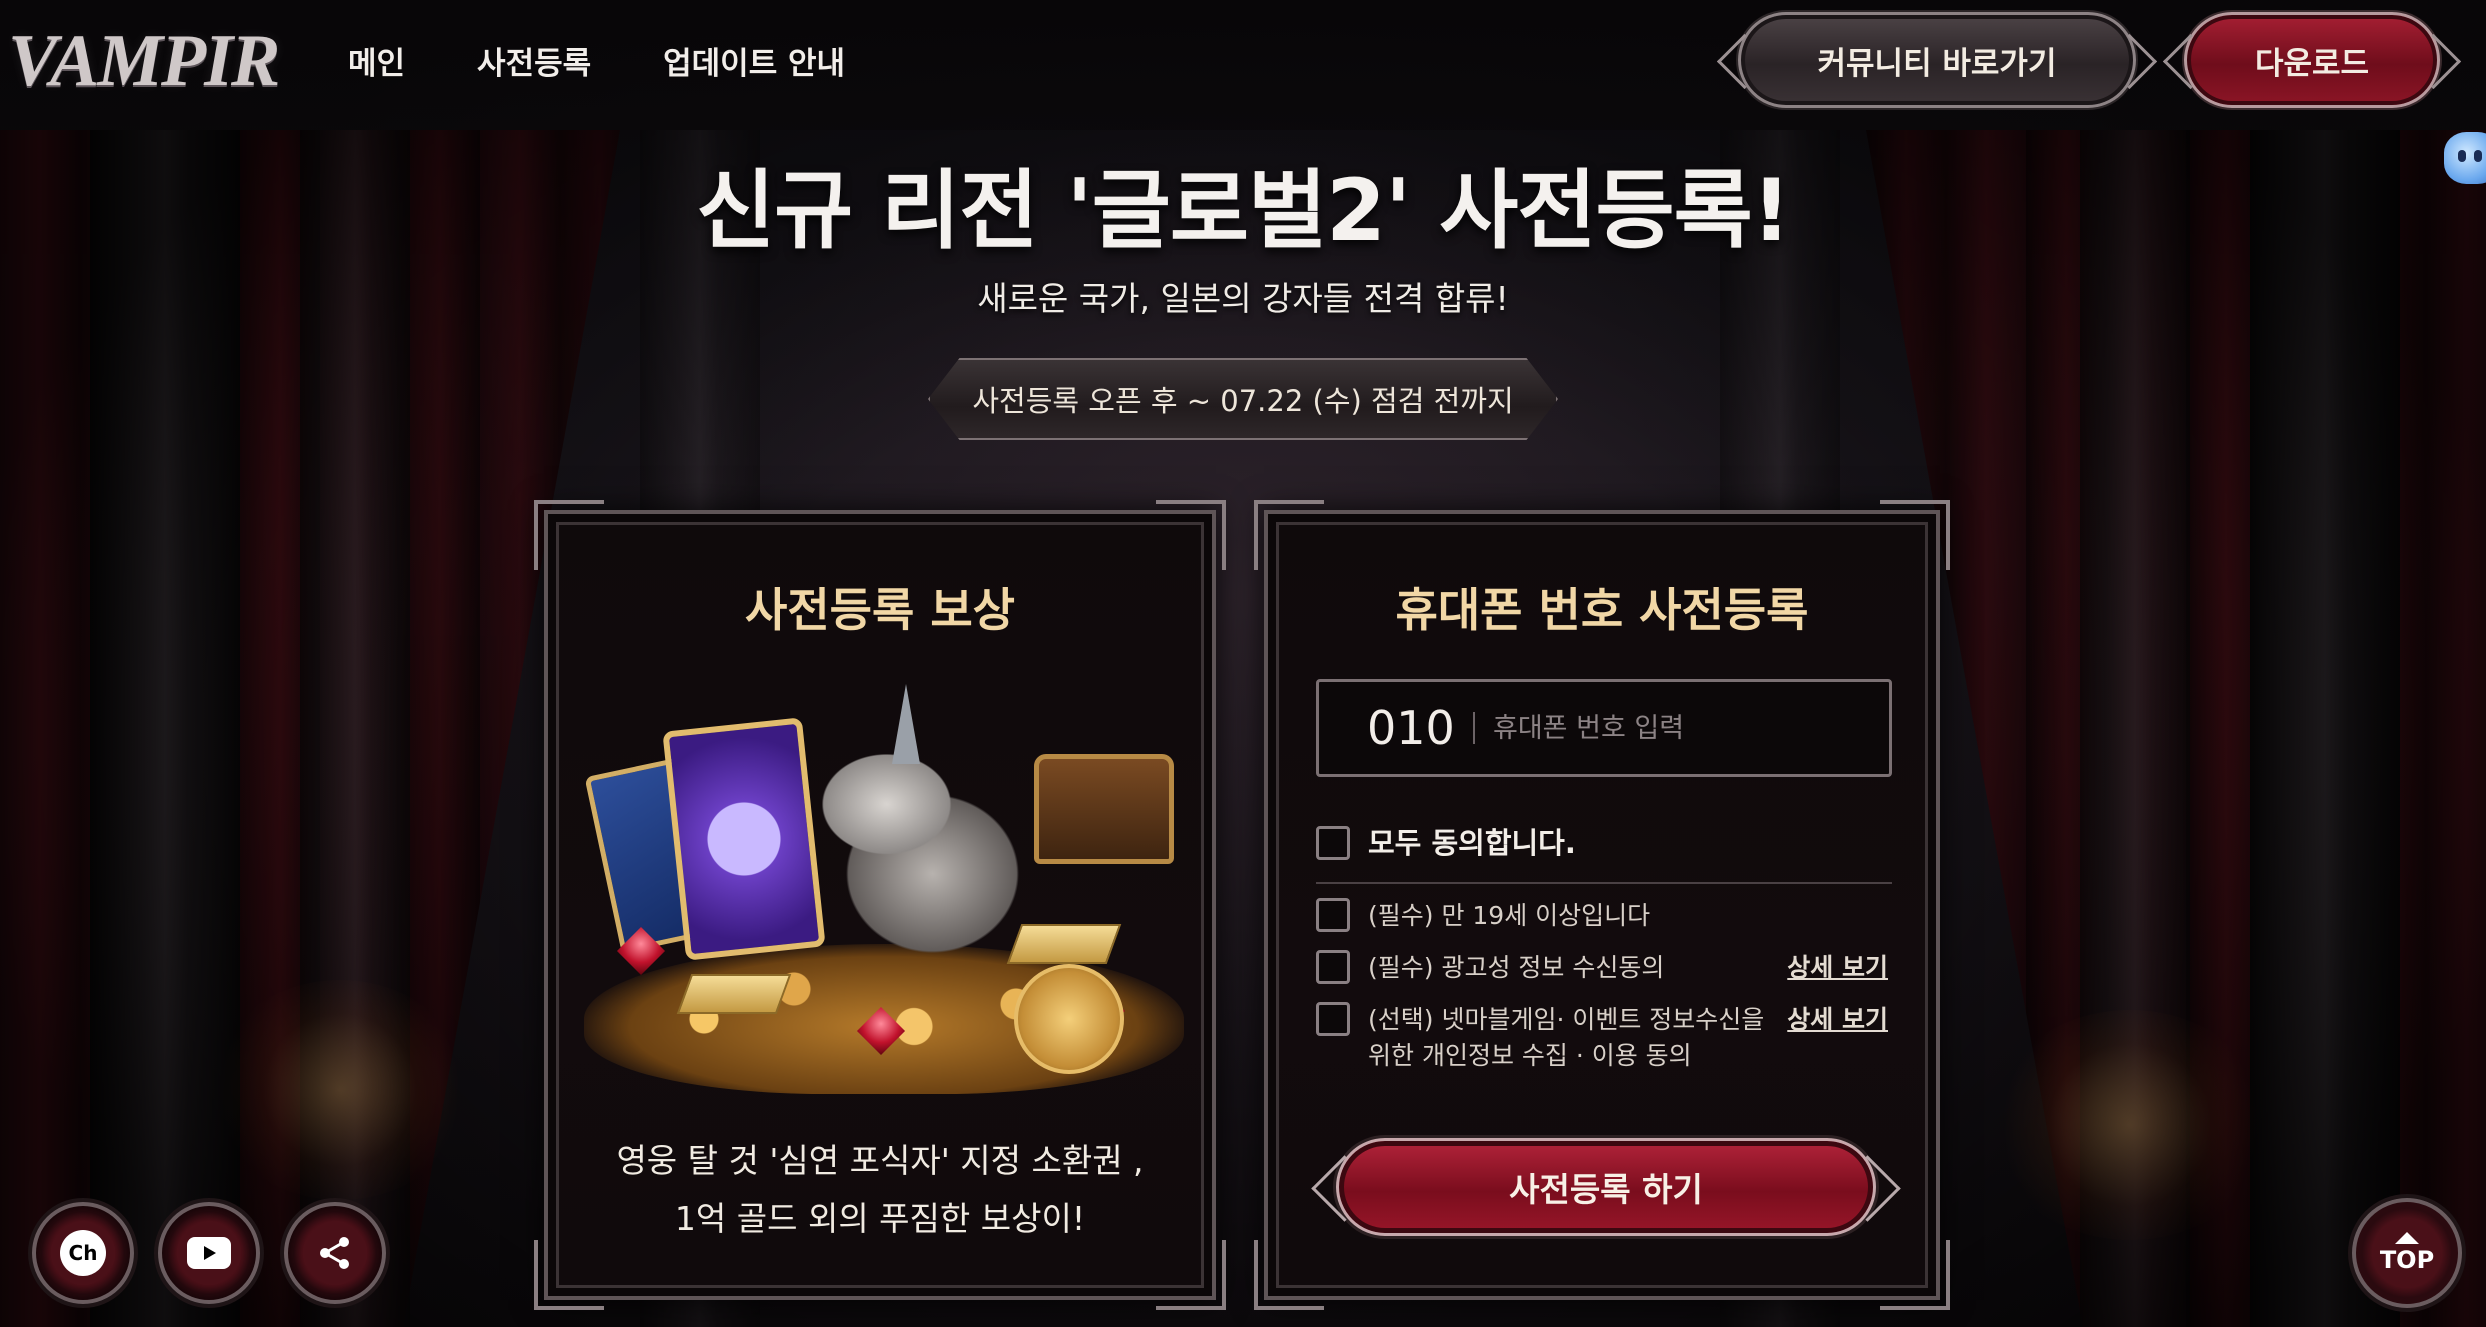 The image size is (2486, 1327). I want to click on kakao-channel-icon: Ch, so click(83, 1253).